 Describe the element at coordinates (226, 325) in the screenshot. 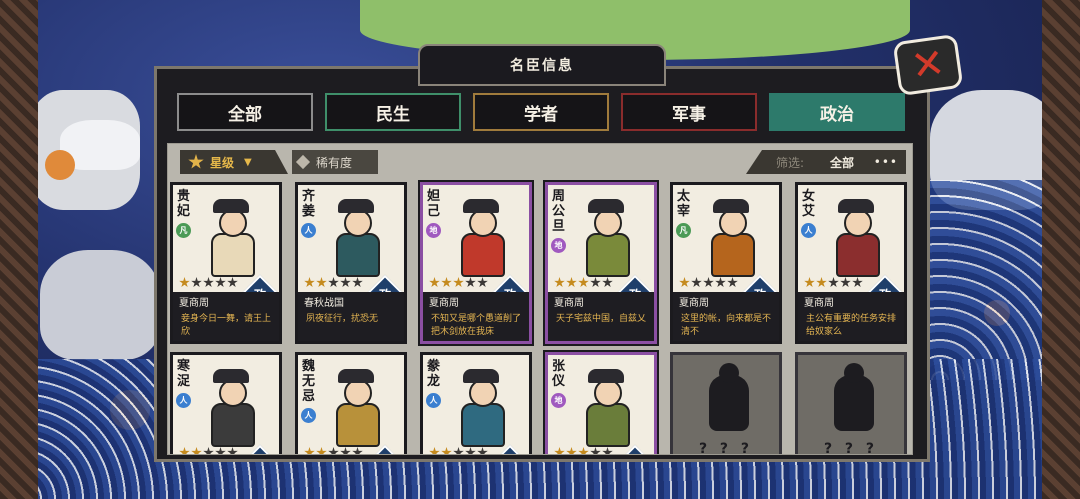

I see `minister-quote: 妾身今日一舞，请王上欣` at that location.